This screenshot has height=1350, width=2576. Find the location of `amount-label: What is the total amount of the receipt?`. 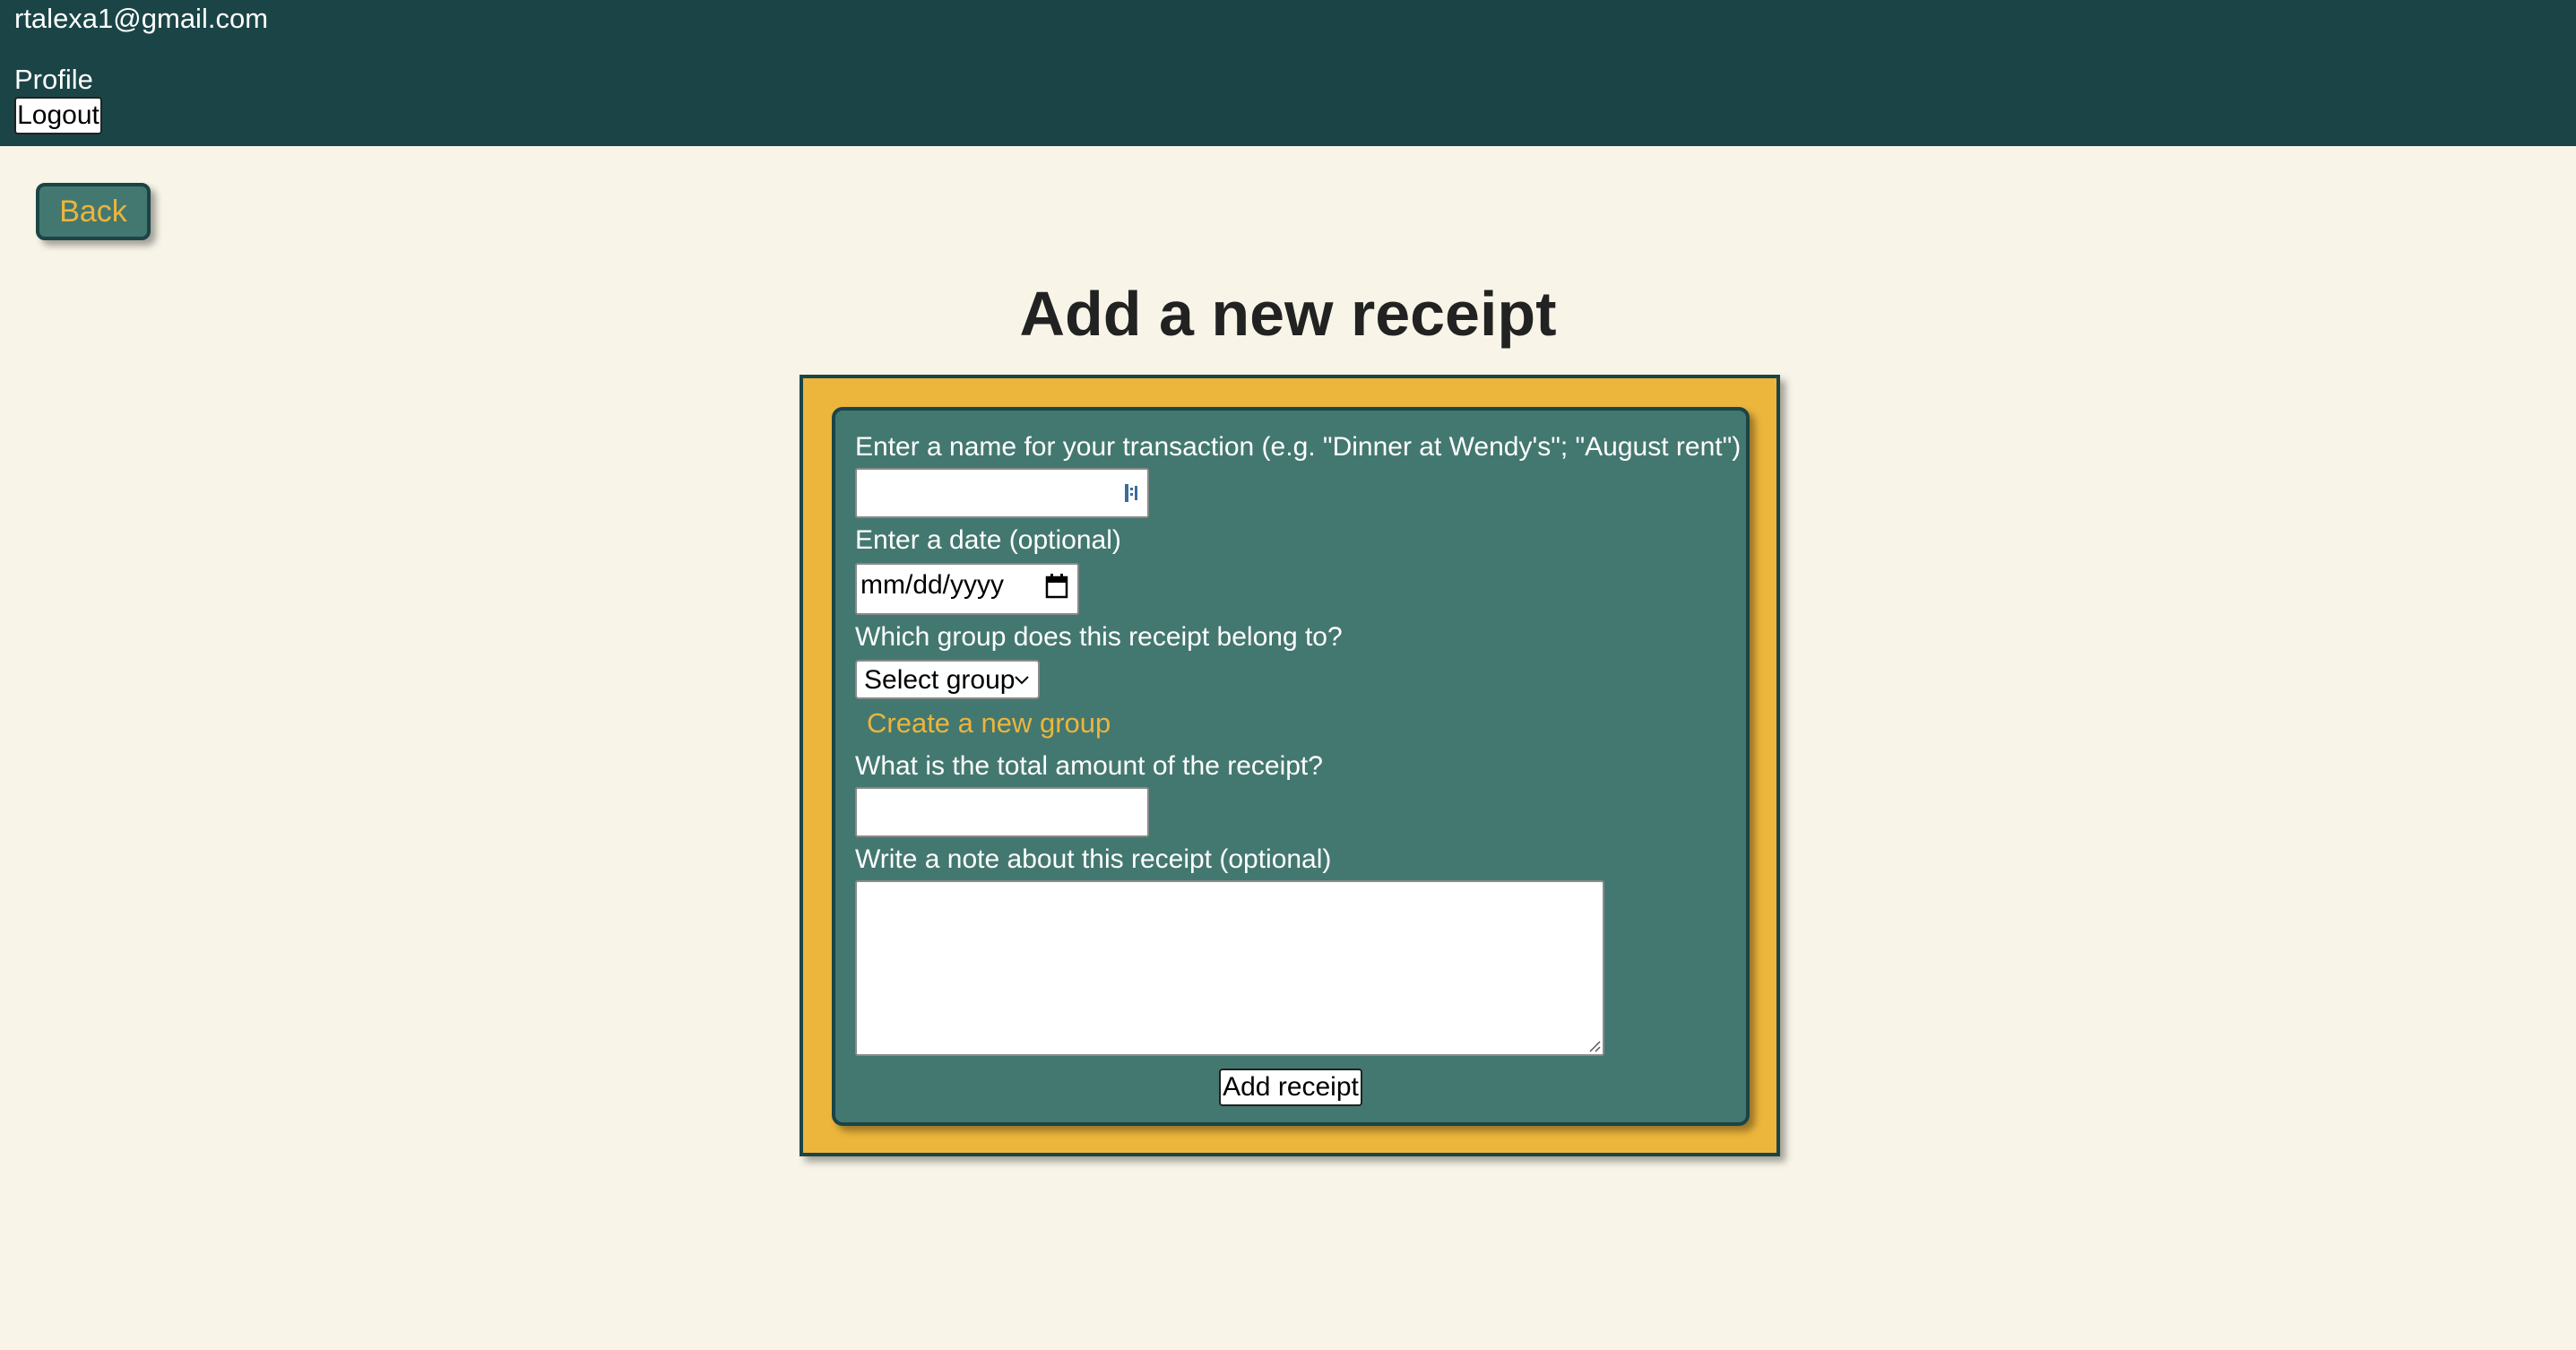

amount-label: What is the total amount of the receipt? is located at coordinates (1089, 766).